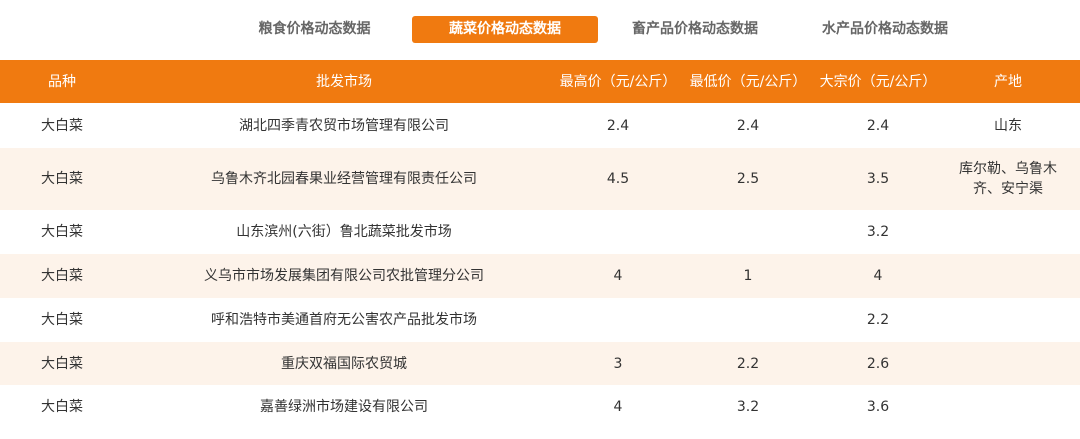 The height and width of the screenshot is (439, 1080). Describe the element at coordinates (344, 81) in the screenshot. I see `header-market: 批发市场` at that location.